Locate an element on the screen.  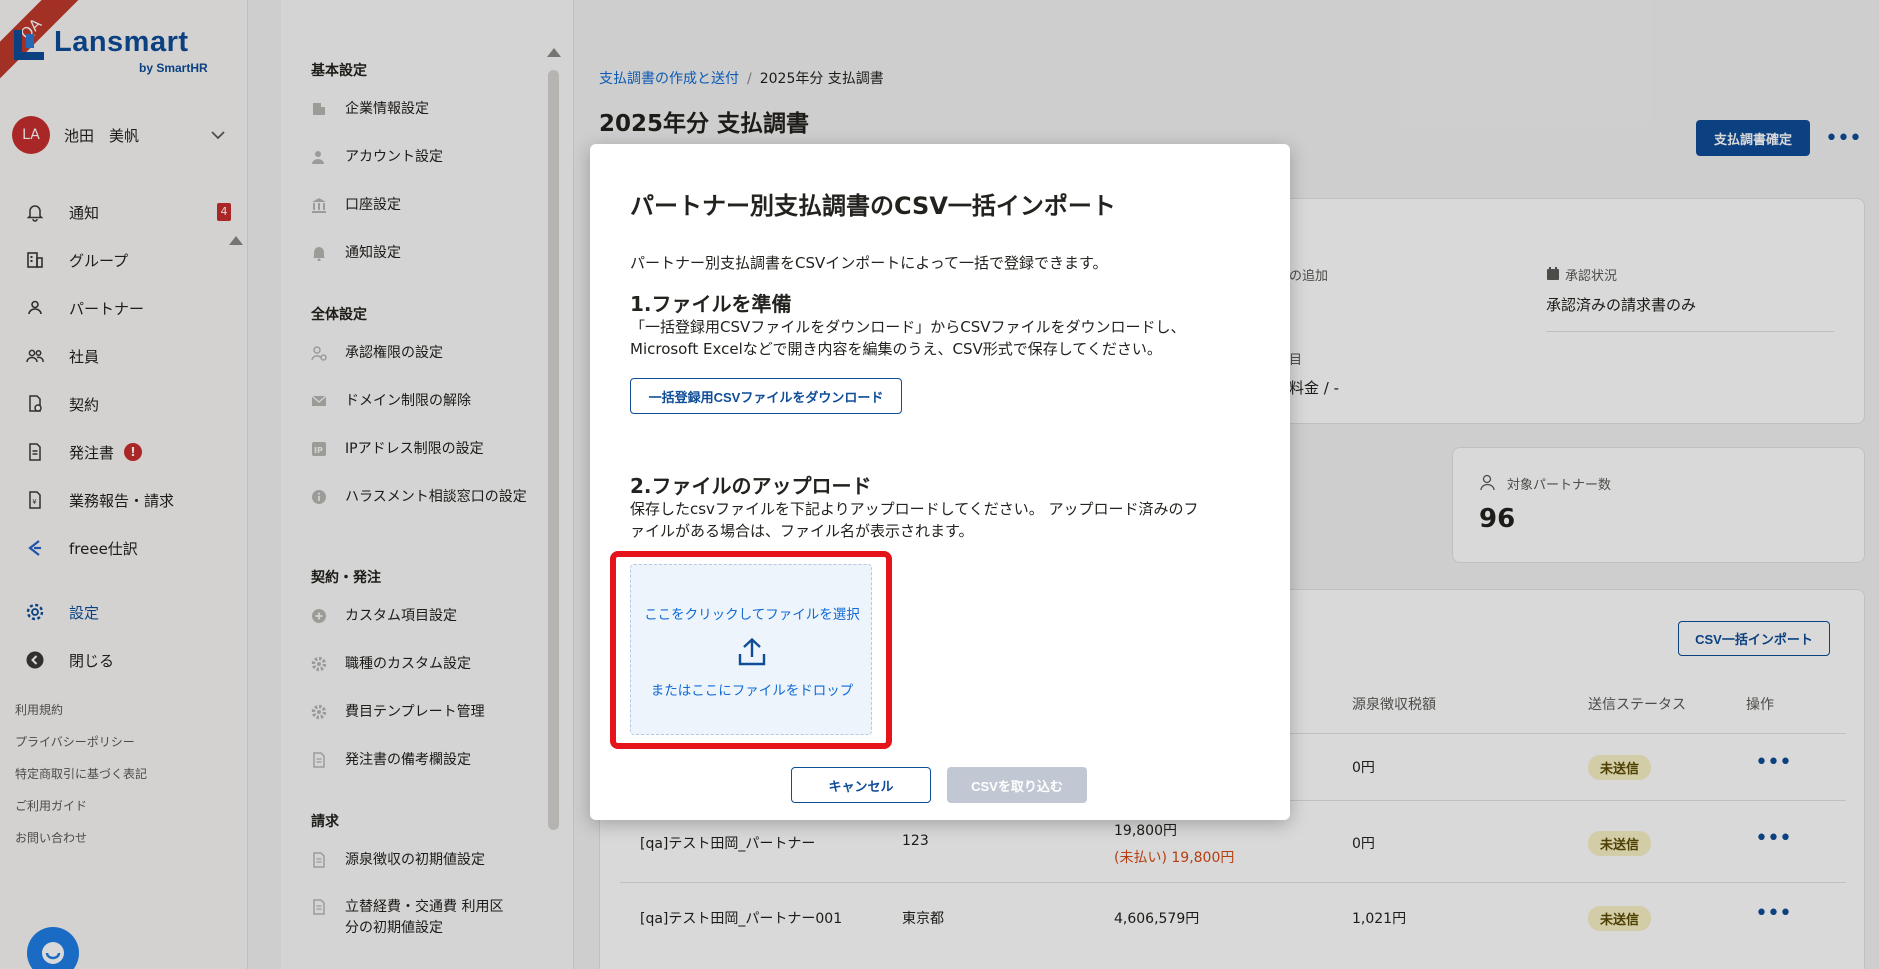
step2-text-line: ァイルがある場合は、ファイル名が表示されます。 is located at coordinates (802, 531).